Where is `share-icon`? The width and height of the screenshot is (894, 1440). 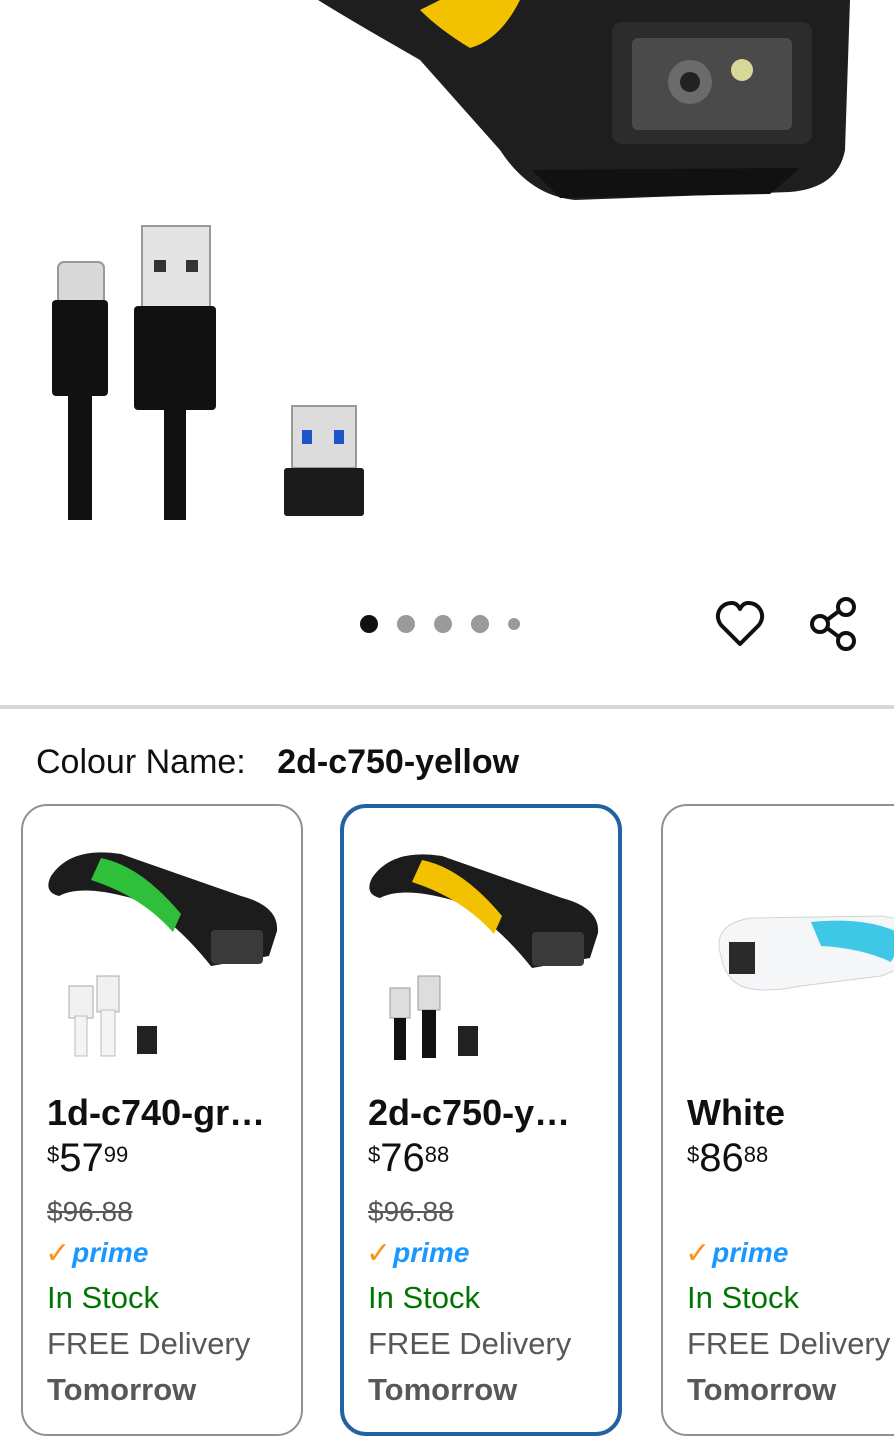
share-icon is located at coordinates (834, 624).